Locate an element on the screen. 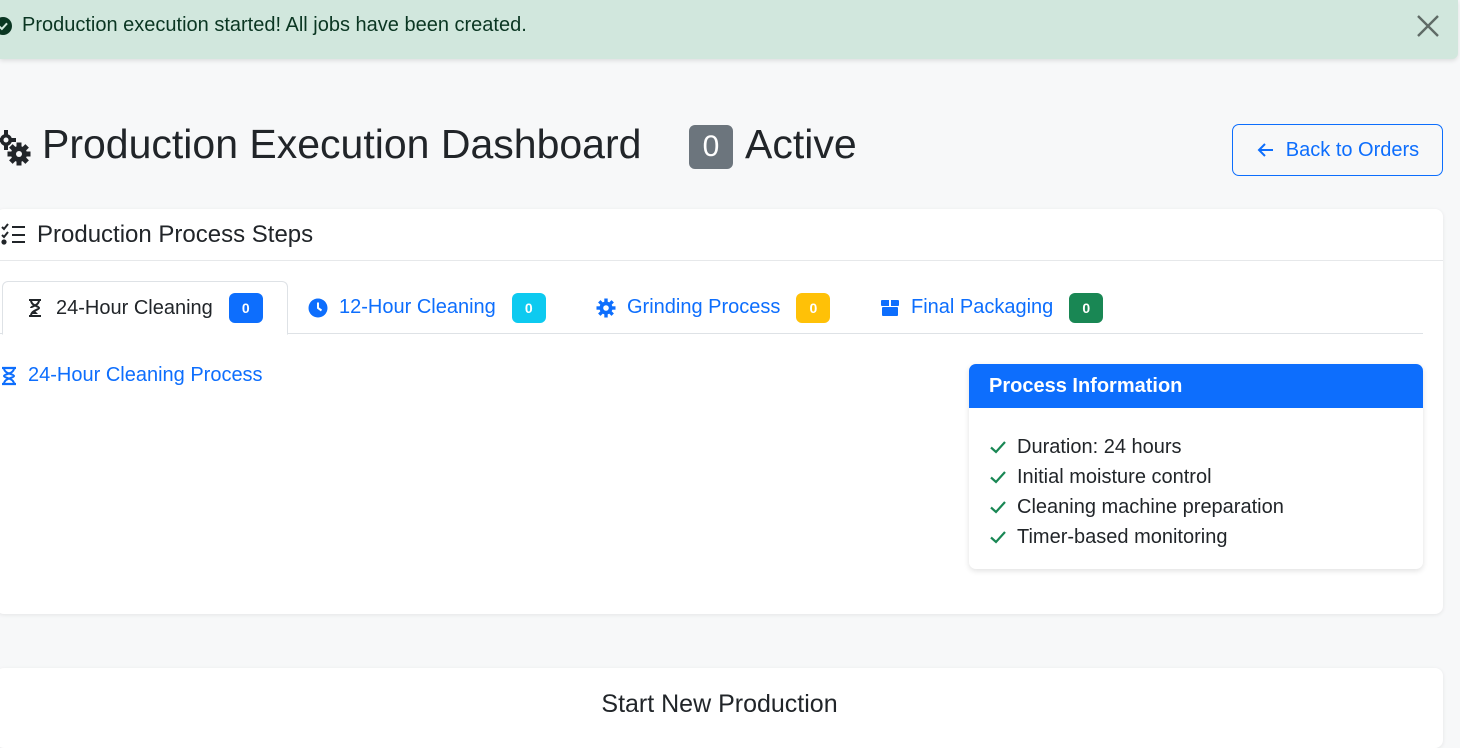 This screenshot has width=1460, height=748. active-count-badge: 0 is located at coordinates (711, 147).